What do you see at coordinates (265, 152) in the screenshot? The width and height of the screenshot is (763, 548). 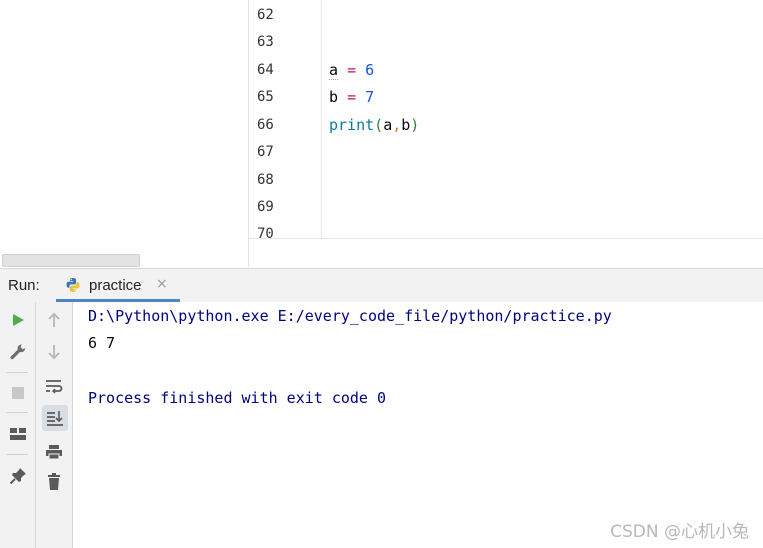 I see `line-number: 67` at bounding box center [265, 152].